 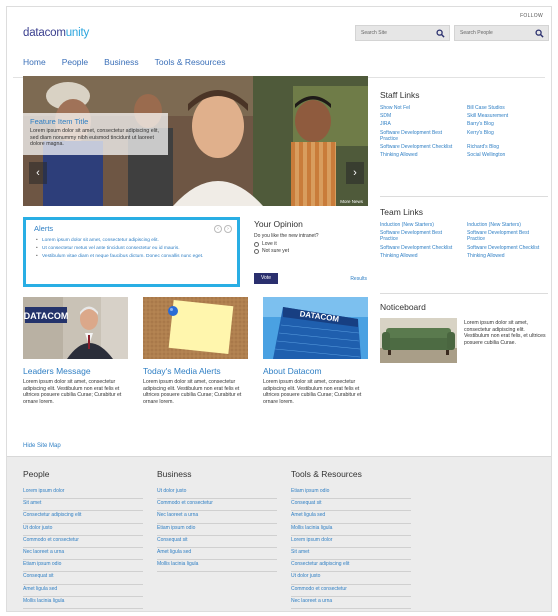 I want to click on staff-links-link: Bill Case Studios, so click(x=507, y=108).